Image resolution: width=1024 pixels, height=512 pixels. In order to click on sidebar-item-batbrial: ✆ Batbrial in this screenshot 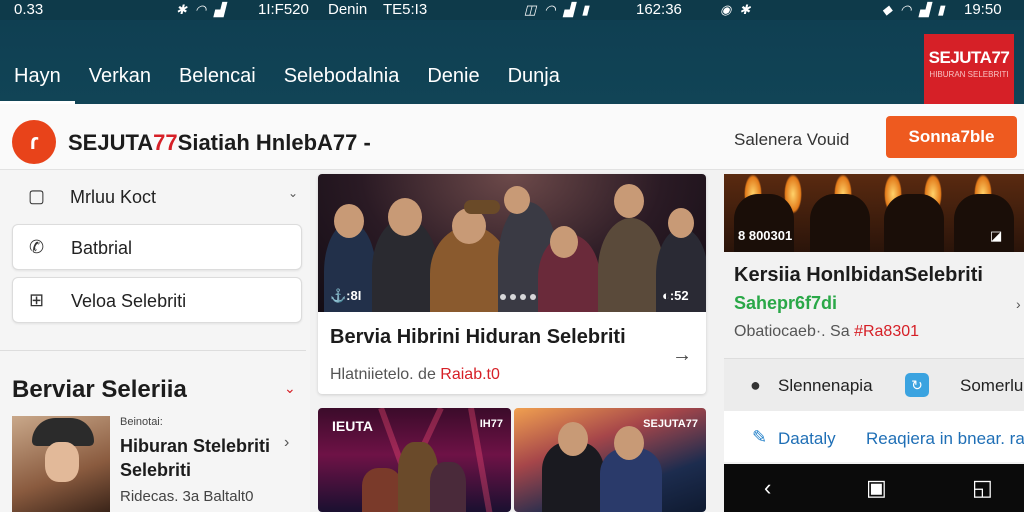, I will do `click(157, 247)`.